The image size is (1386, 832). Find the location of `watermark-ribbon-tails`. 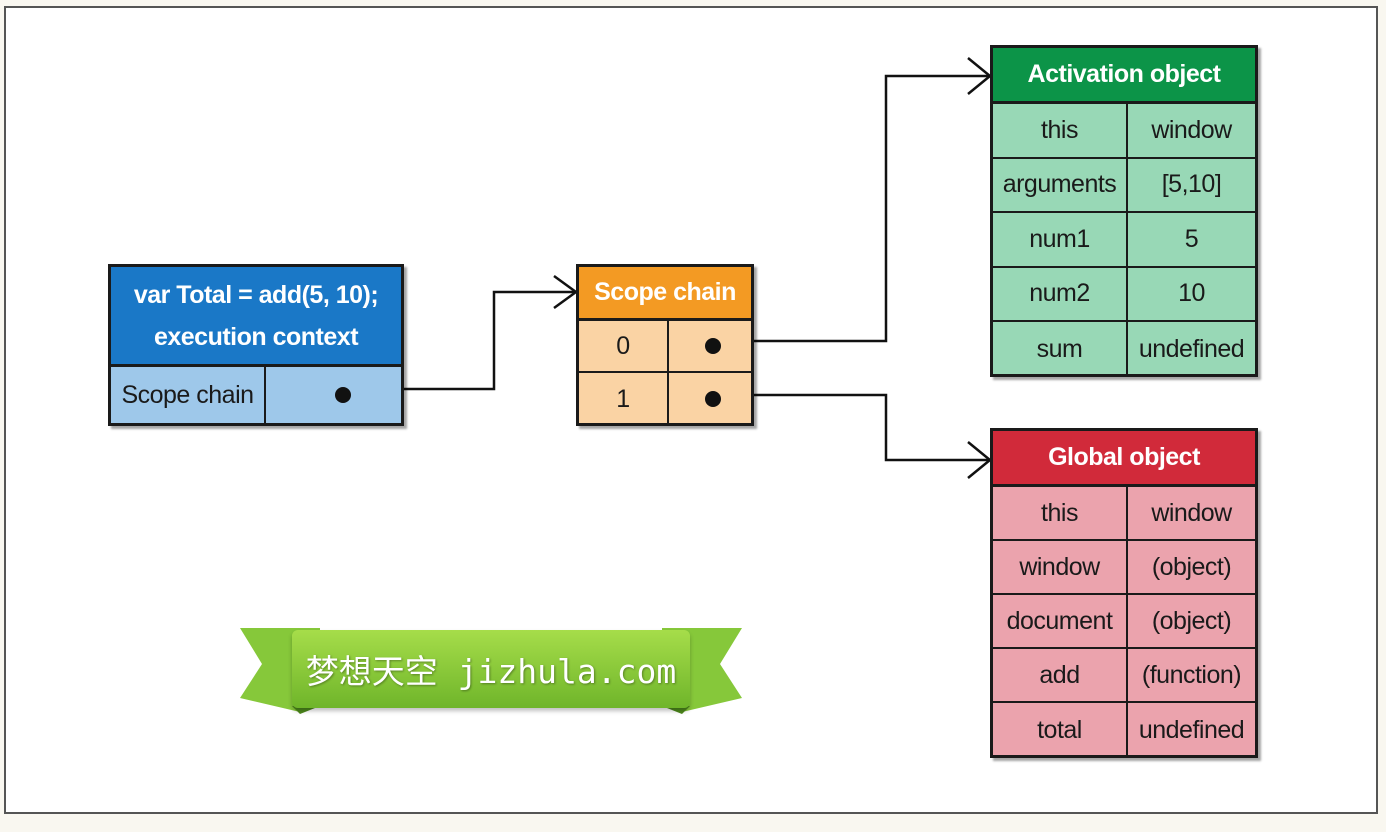

watermark-ribbon-tails is located at coordinates (491, 671).